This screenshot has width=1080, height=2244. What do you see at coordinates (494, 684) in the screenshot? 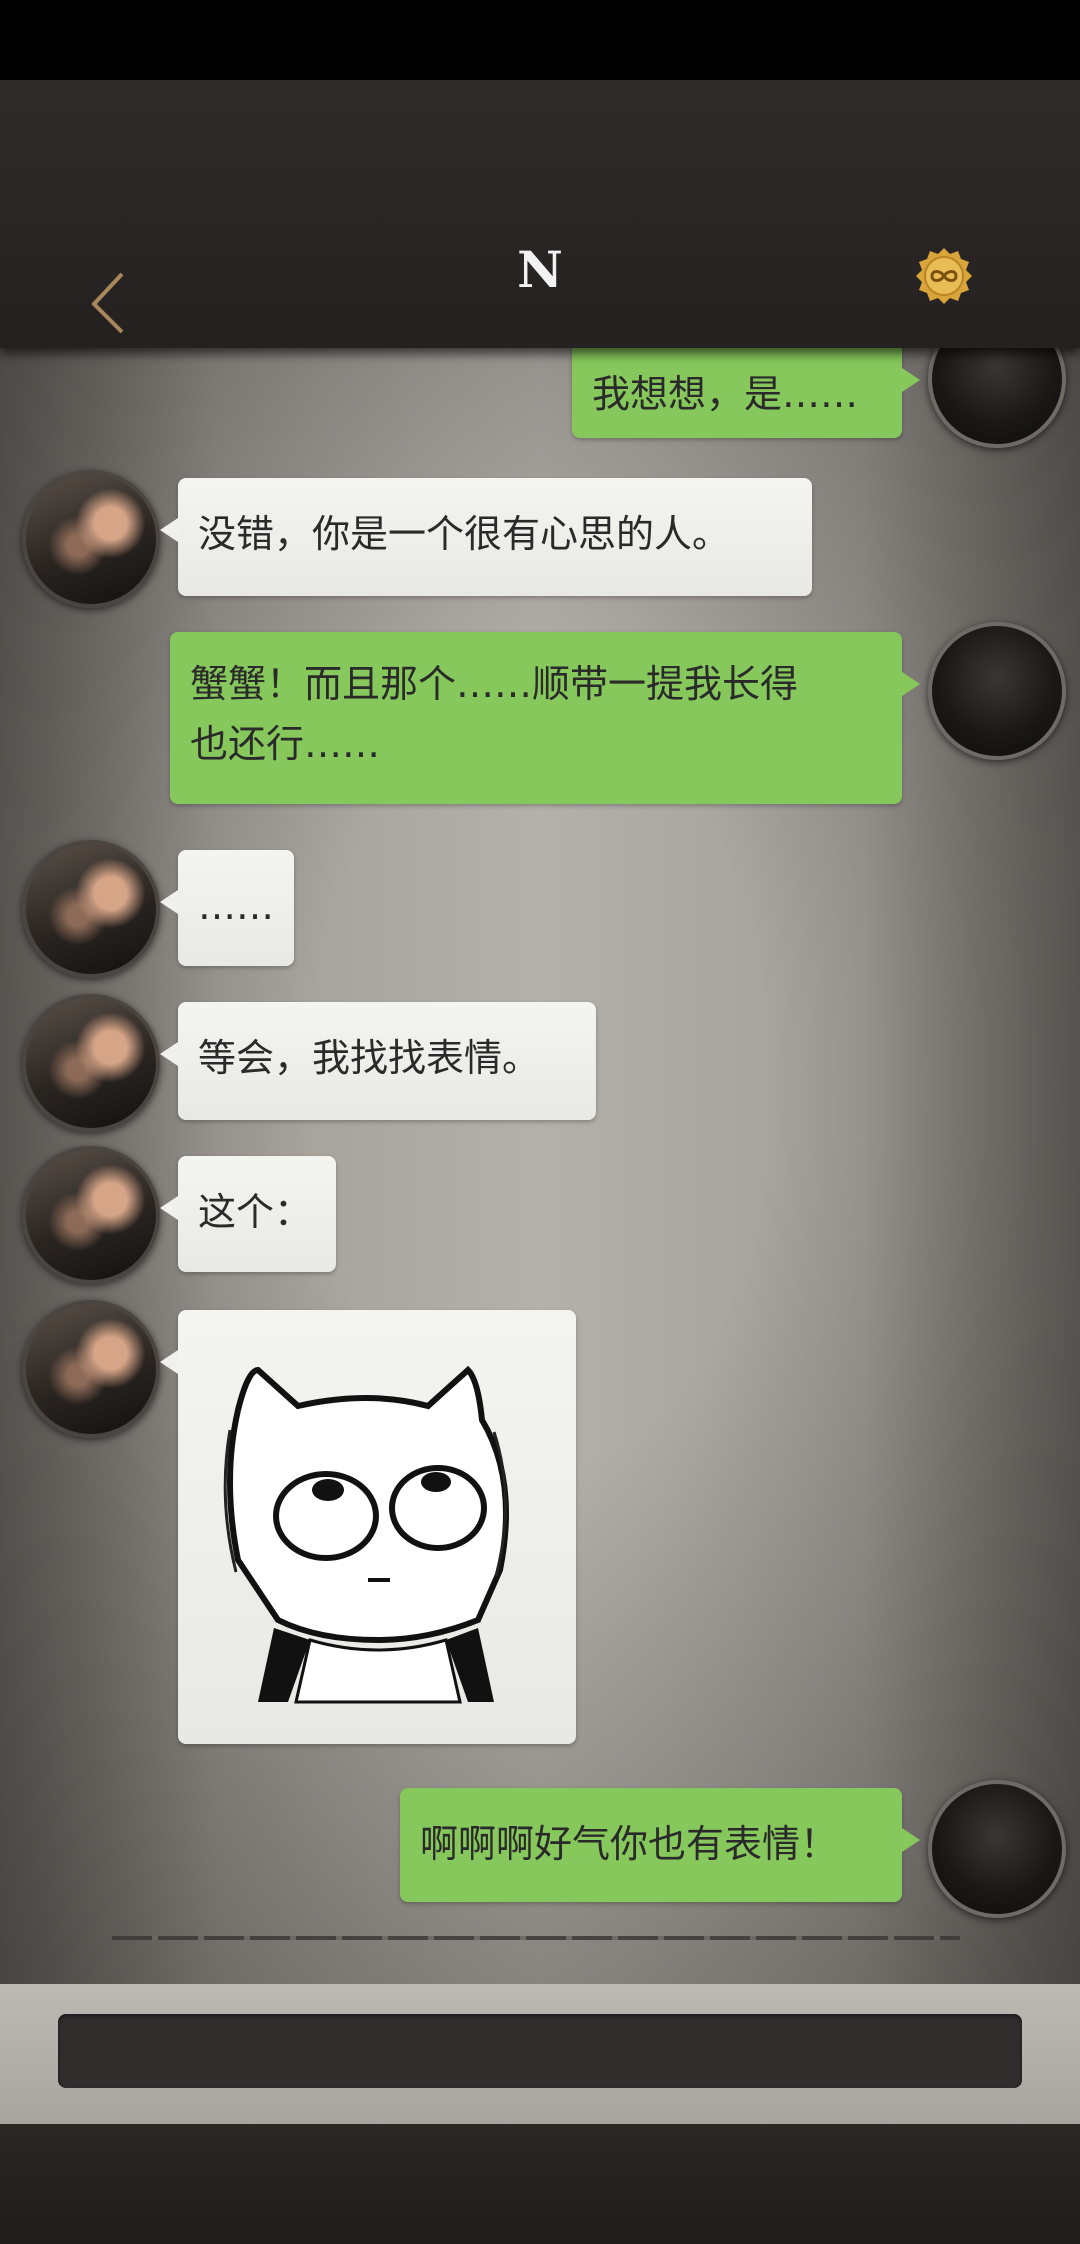
I see `message-text-line-1: 蟹蟹！而且那个……顺带一提我长得` at bounding box center [494, 684].